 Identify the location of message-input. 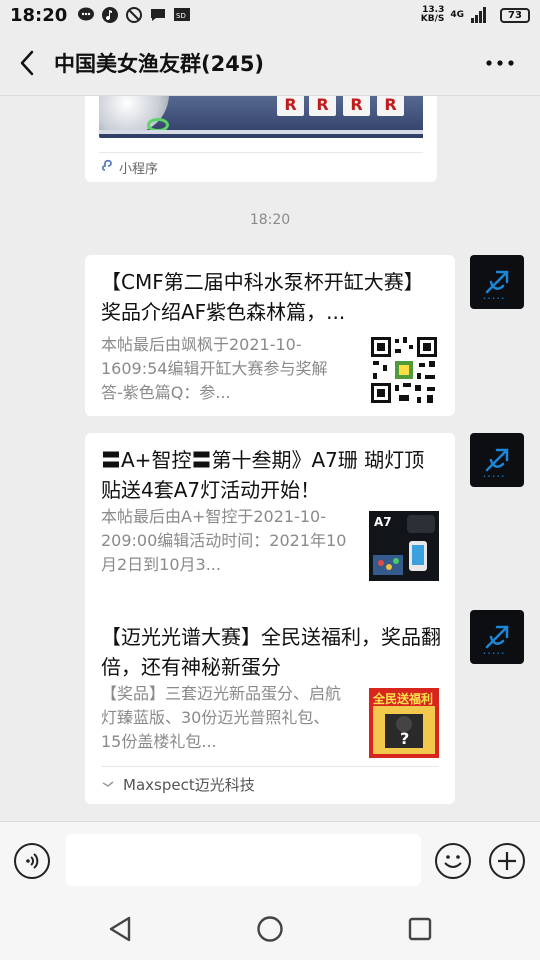
(243, 860).